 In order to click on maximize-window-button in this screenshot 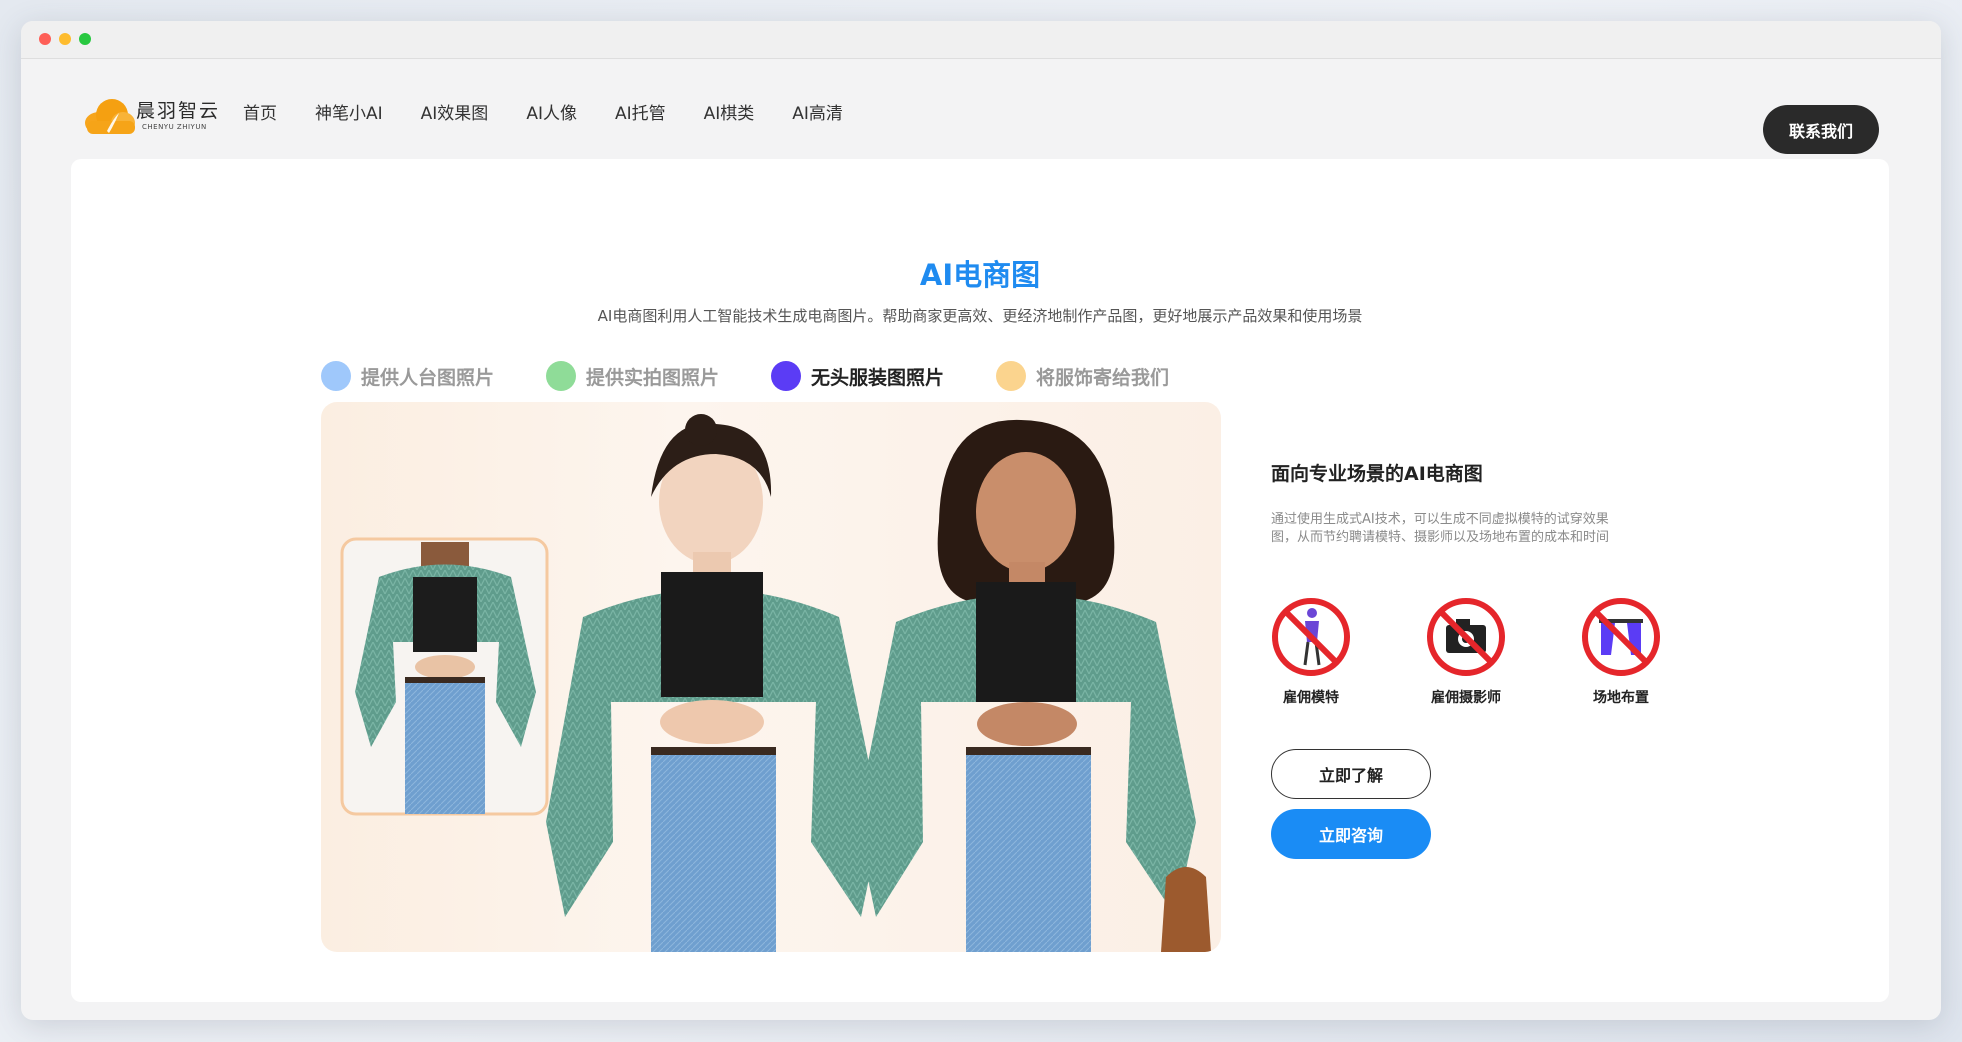, I will do `click(85, 39)`.